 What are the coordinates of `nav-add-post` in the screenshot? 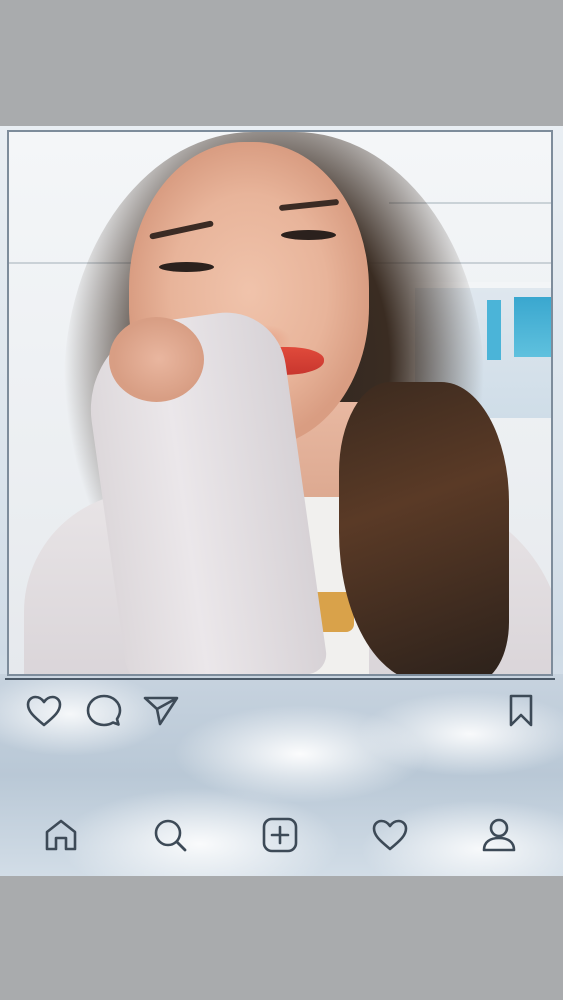 It's located at (280, 835).